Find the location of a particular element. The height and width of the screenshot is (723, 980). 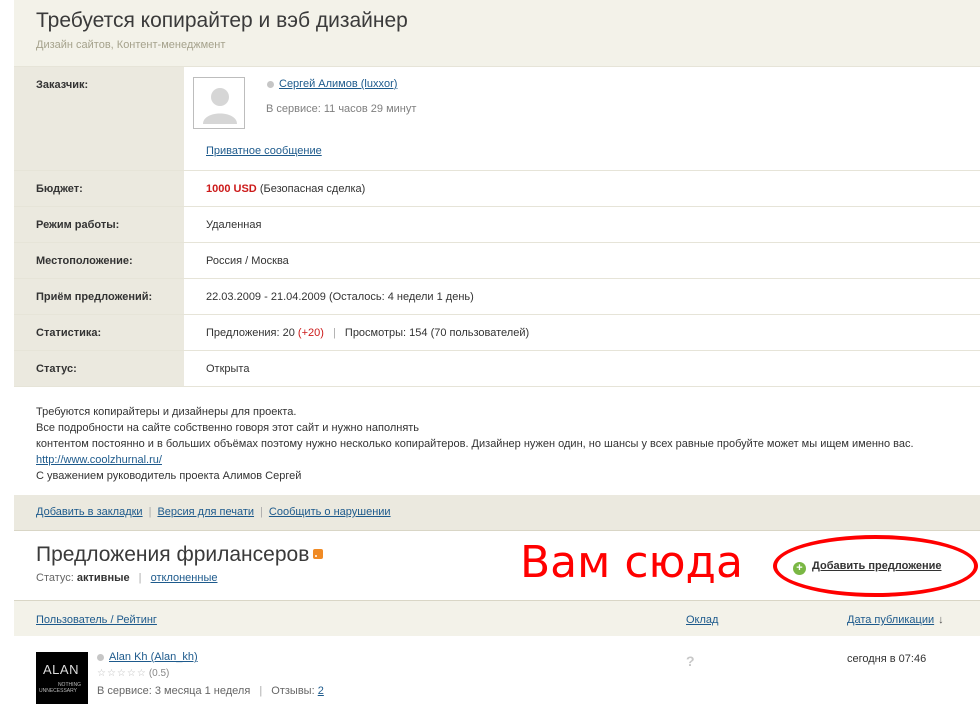

private-message-link: Приватное сообщение is located at coordinates (264, 151).